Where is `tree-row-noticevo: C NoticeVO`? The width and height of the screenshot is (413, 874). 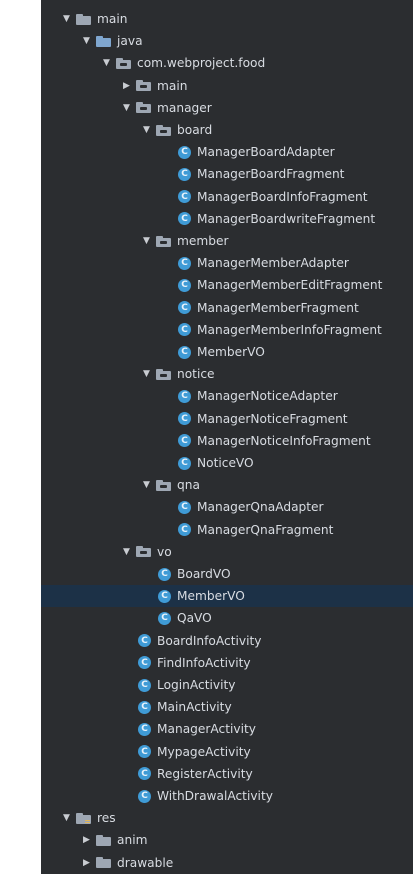 tree-row-noticevo: C NoticeVO is located at coordinates (227, 463).